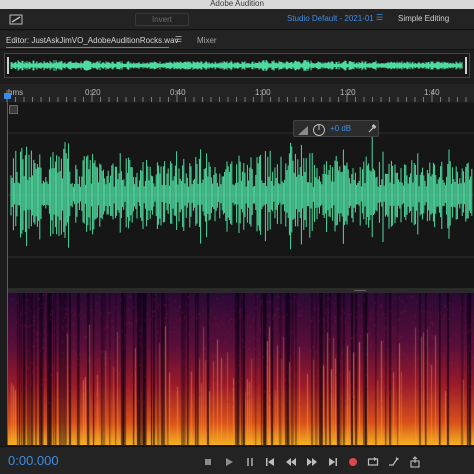 The width and height of the screenshot is (474, 474). Describe the element at coordinates (13, 109) in the screenshot. I see `toggle-panel-icon` at that location.